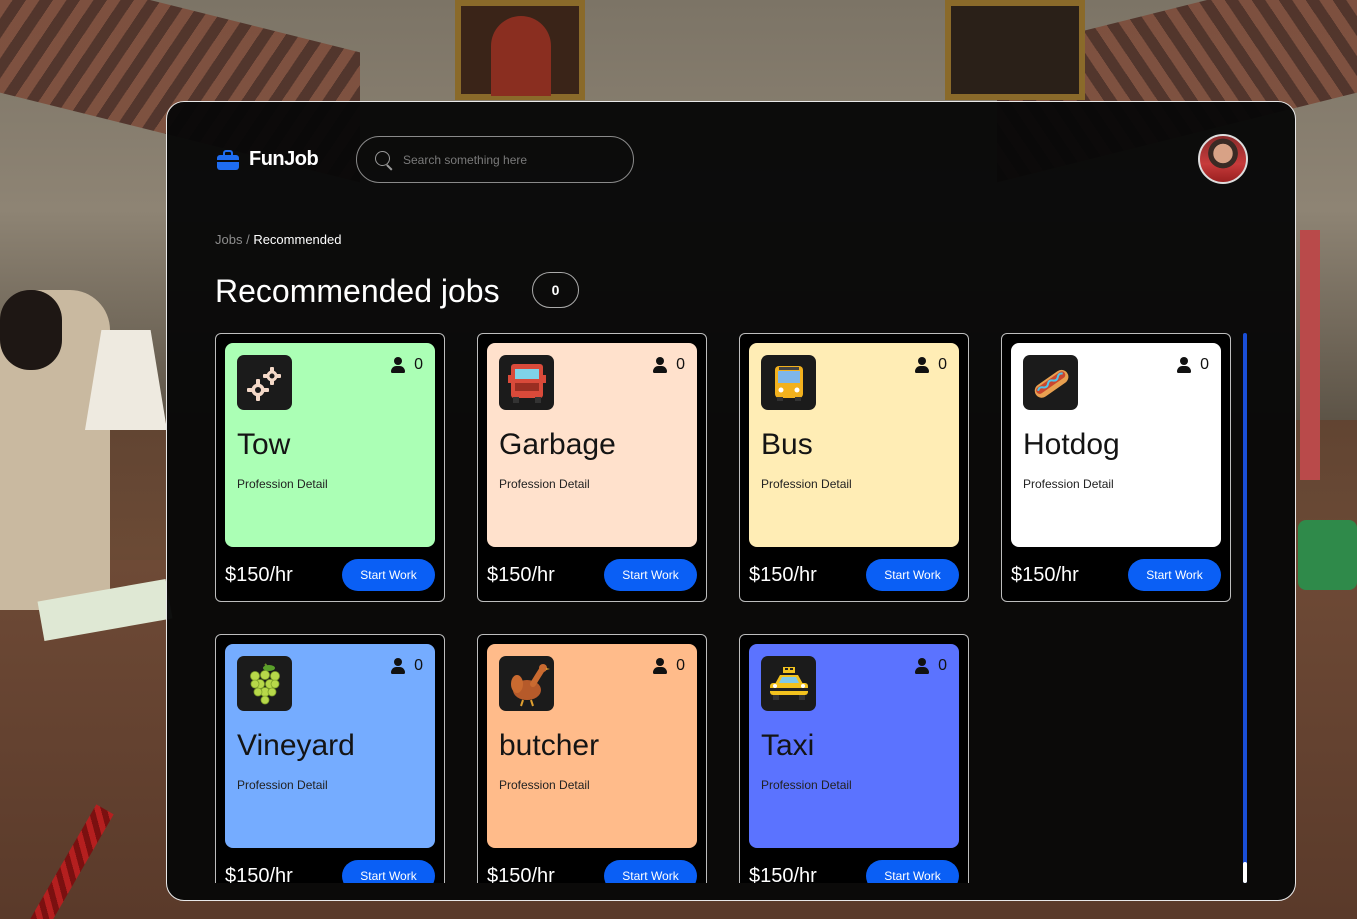 The height and width of the screenshot is (919, 1357). Describe the element at coordinates (264, 444) in the screenshot. I see `job-name: Tow` at that location.